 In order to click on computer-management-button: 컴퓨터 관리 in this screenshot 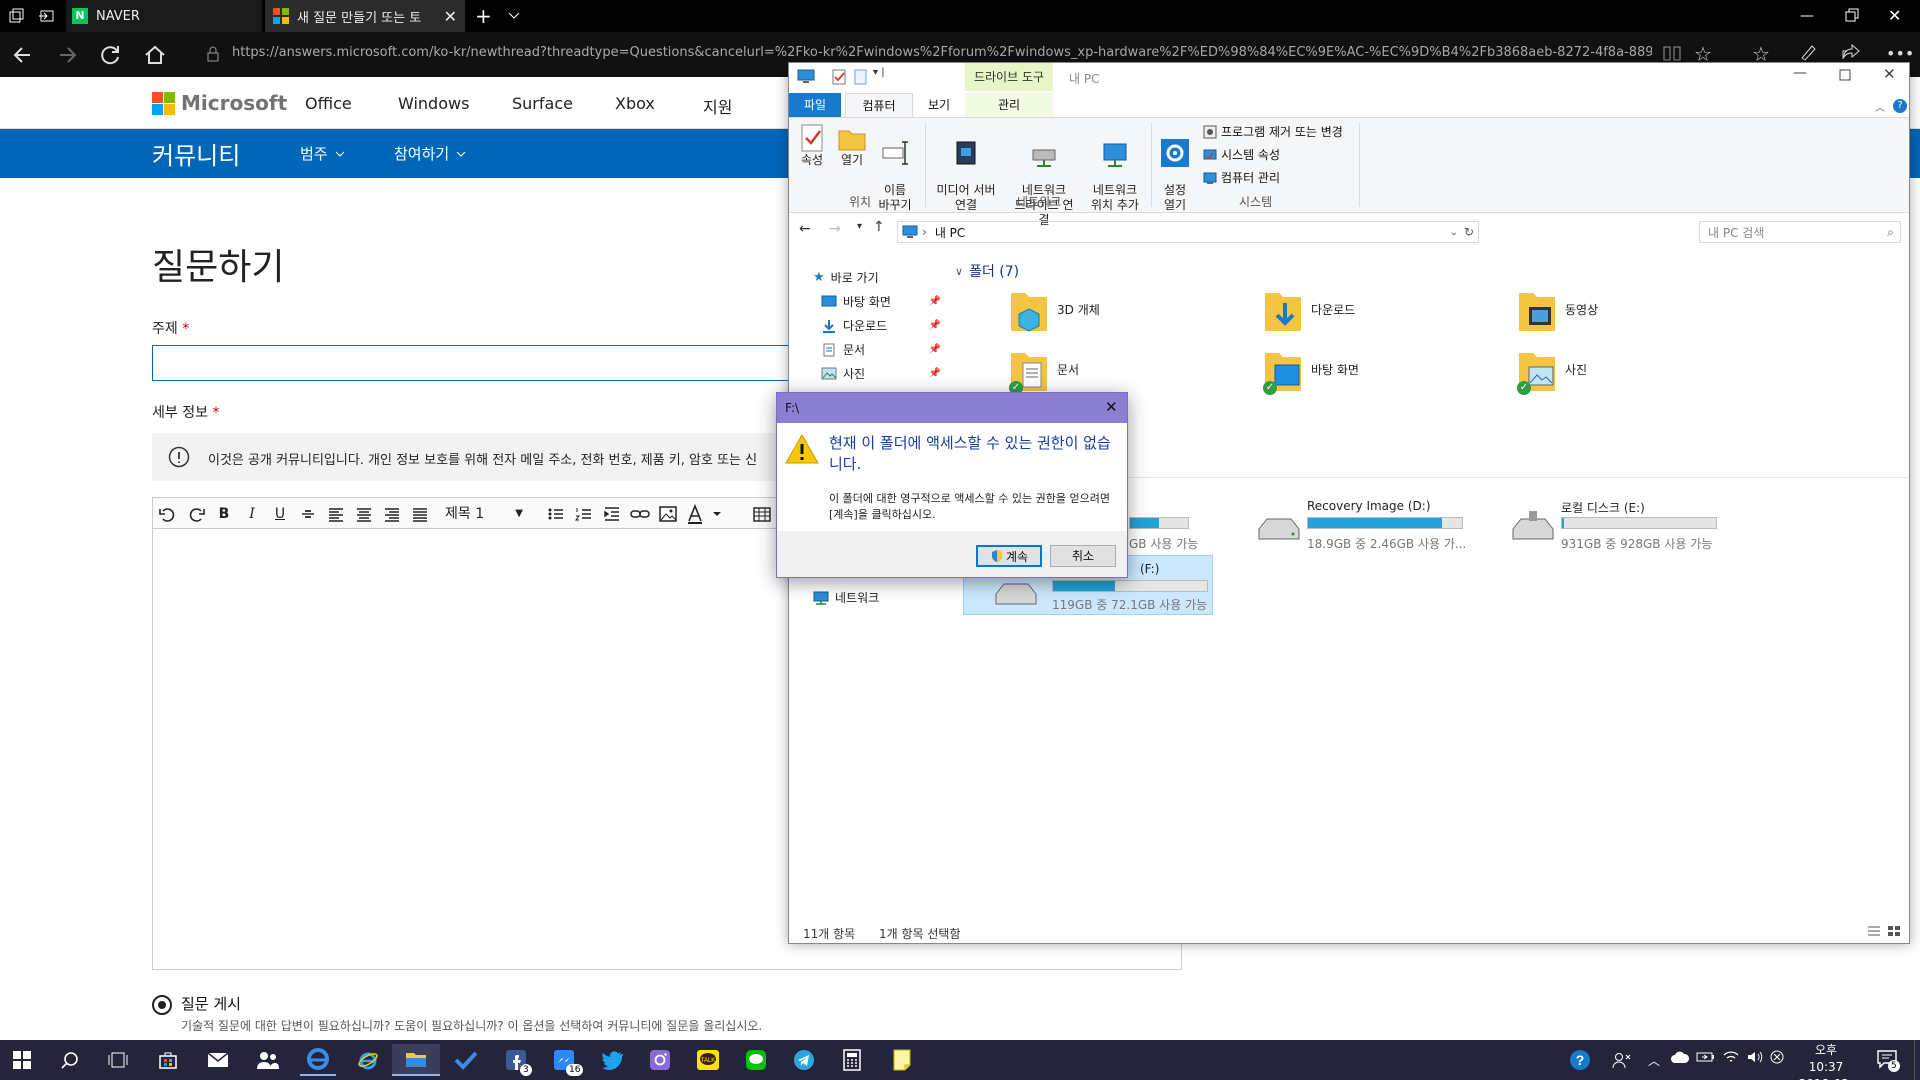, I will do `click(1241, 177)`.